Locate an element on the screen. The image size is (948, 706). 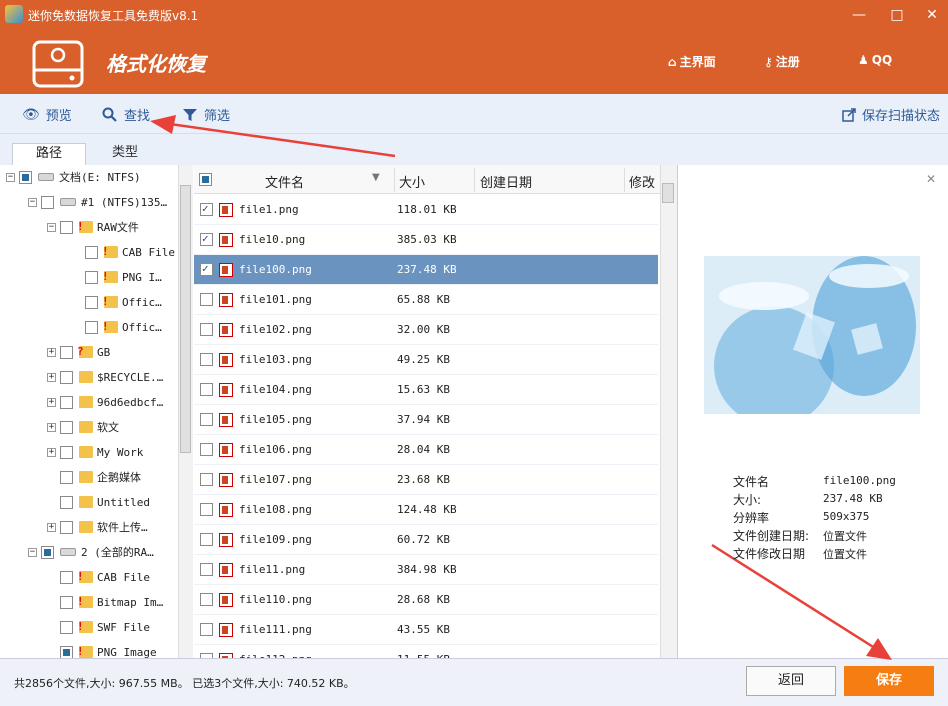
preview-button: 👁 预览 is located at coordinates (47, 115).